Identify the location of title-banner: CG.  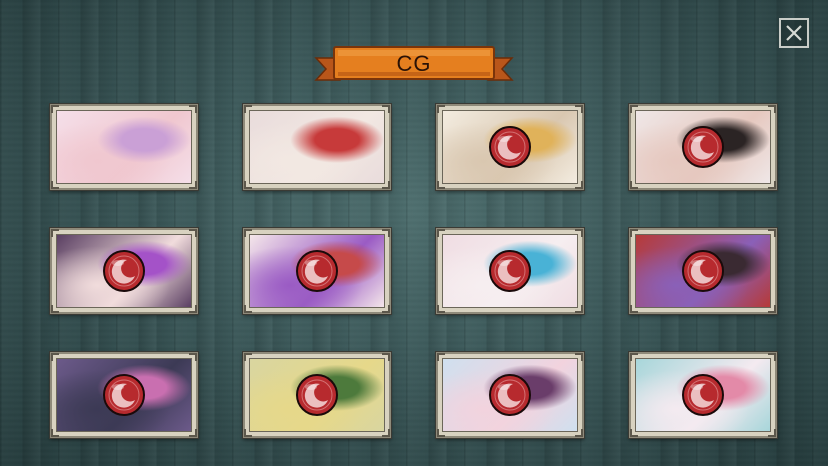
(414, 66).